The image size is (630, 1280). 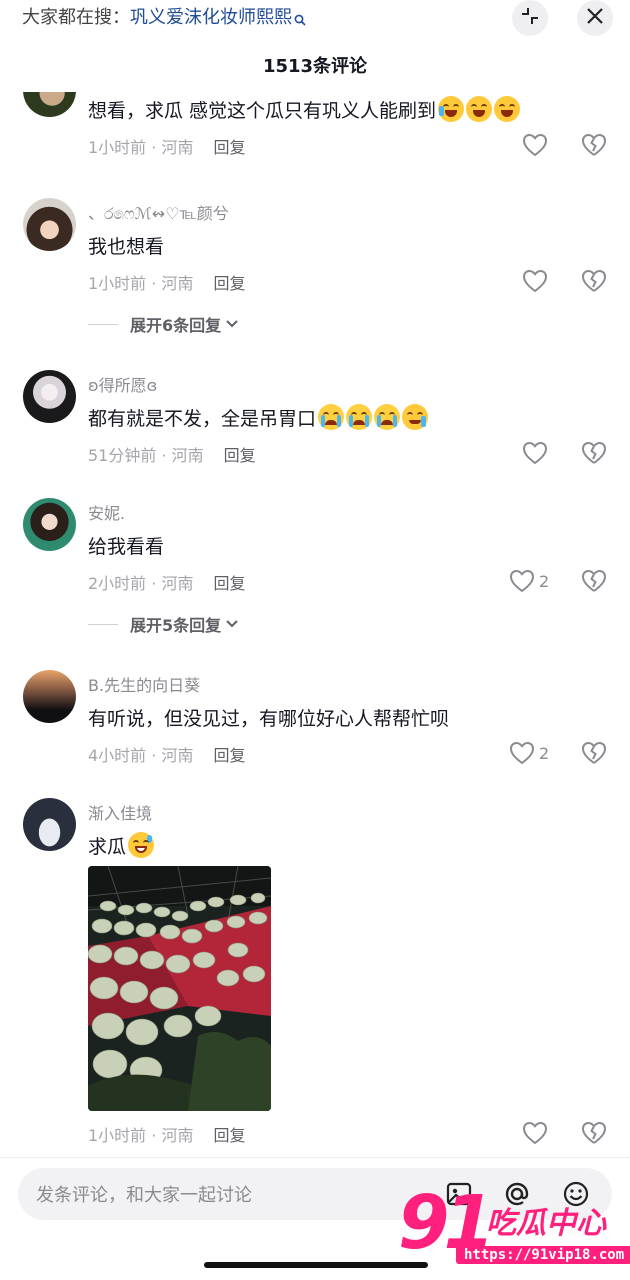 I want to click on photo-illustration, so click(x=179, y=988).